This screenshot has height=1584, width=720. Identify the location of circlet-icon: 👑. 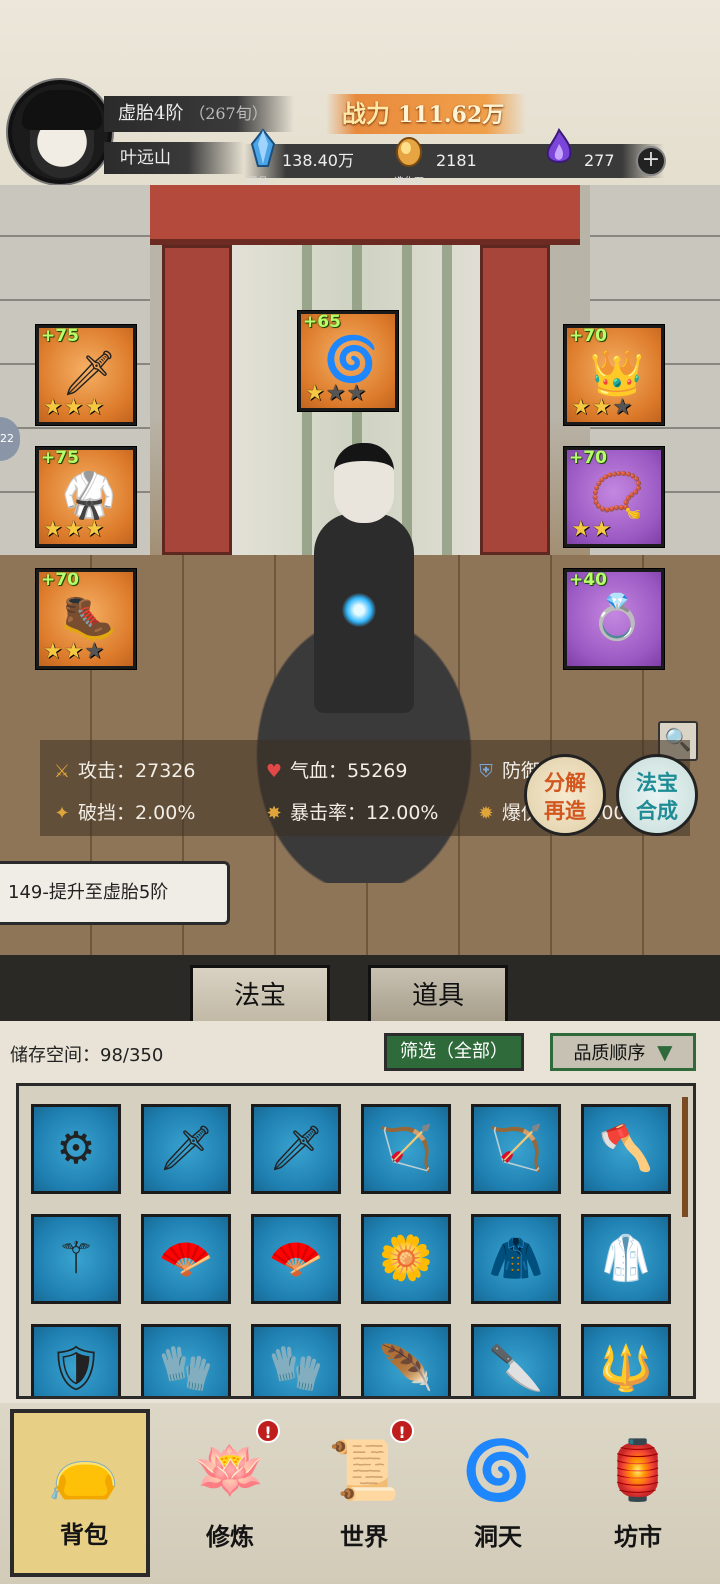
(617, 373).